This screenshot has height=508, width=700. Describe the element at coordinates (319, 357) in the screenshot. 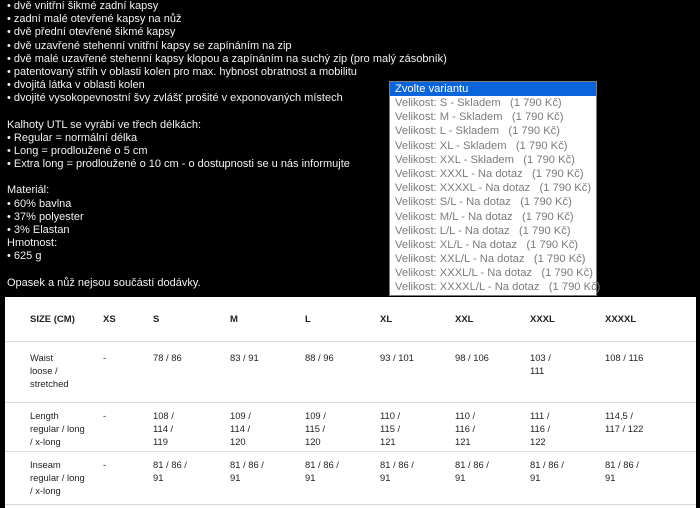

I see `size-value-line: 88 / 96` at that location.